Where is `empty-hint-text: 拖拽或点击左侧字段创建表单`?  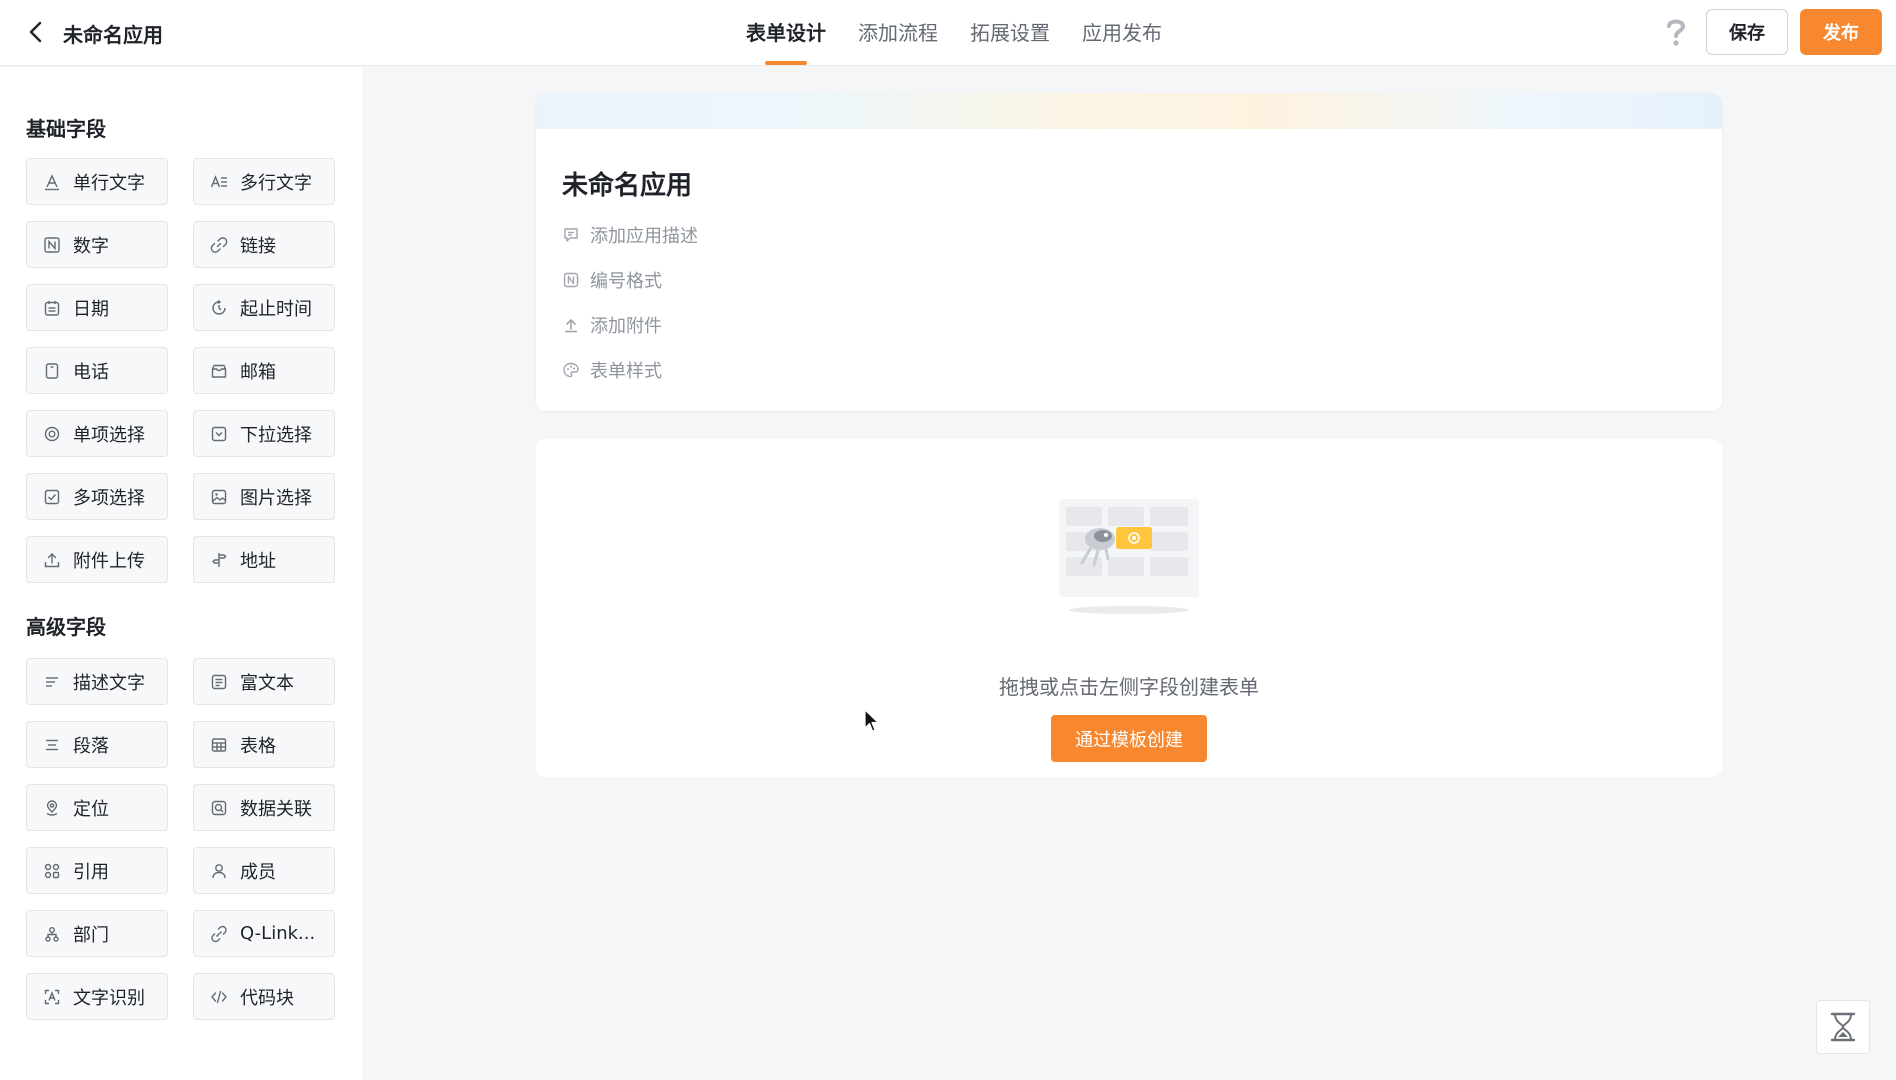 empty-hint-text: 拖拽或点击左侧字段创建表单 is located at coordinates (1129, 687).